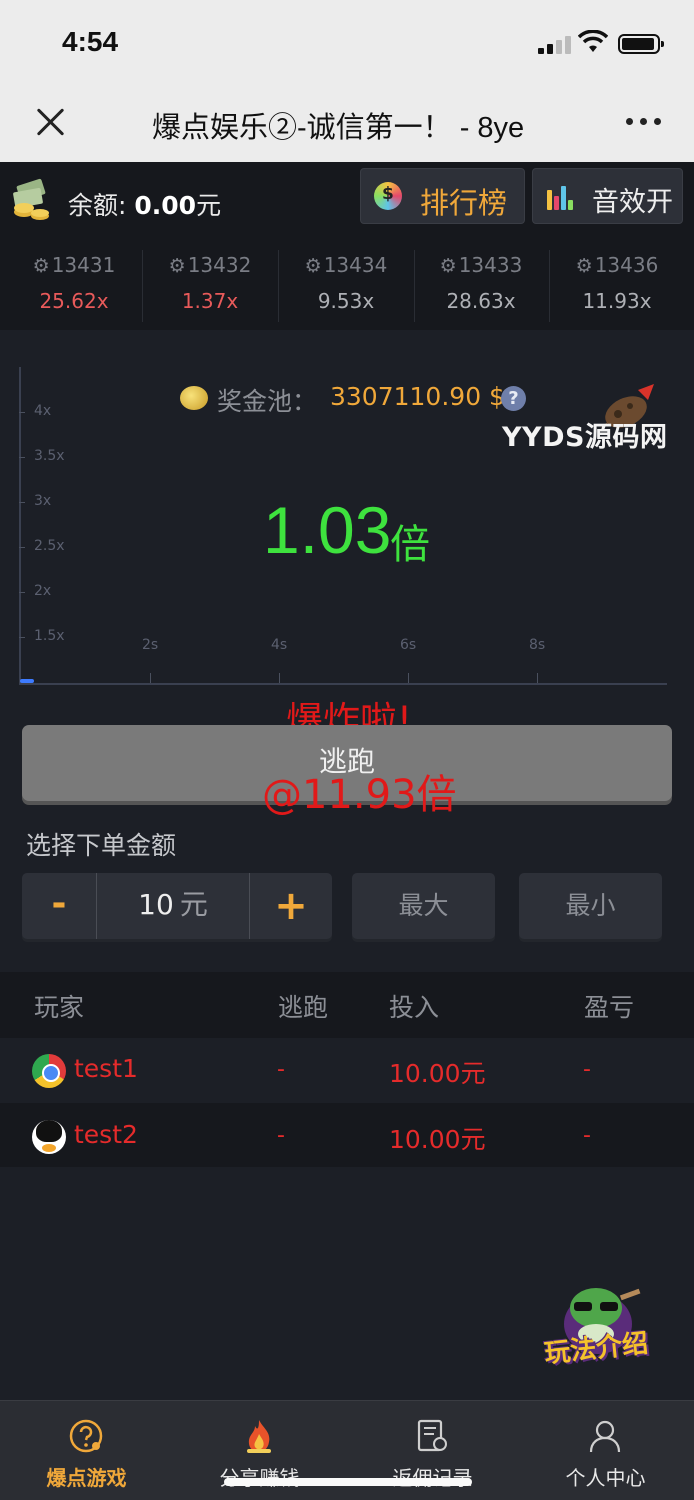 The height and width of the screenshot is (1500, 694). What do you see at coordinates (194, 398) in the screenshot?
I see `coin-icon` at bounding box center [194, 398].